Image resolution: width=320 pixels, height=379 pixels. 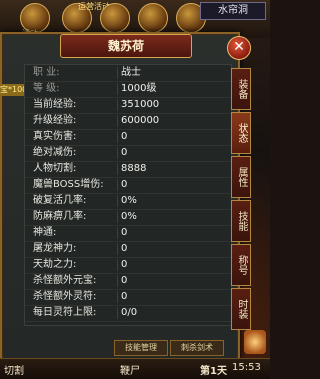 I want to click on stat-row: 屠龙神力: 0, so click(x=128, y=249).